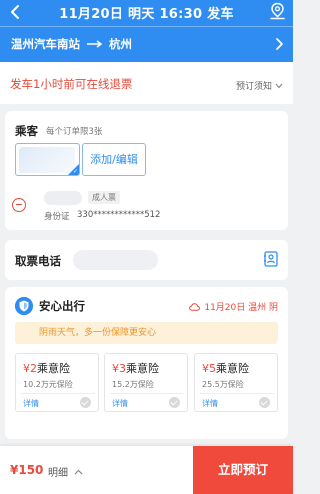 The width and height of the screenshot is (320, 494). What do you see at coordinates (74, 132) in the screenshot?
I see `passenger-limit: 每个订单限3张` at bounding box center [74, 132].